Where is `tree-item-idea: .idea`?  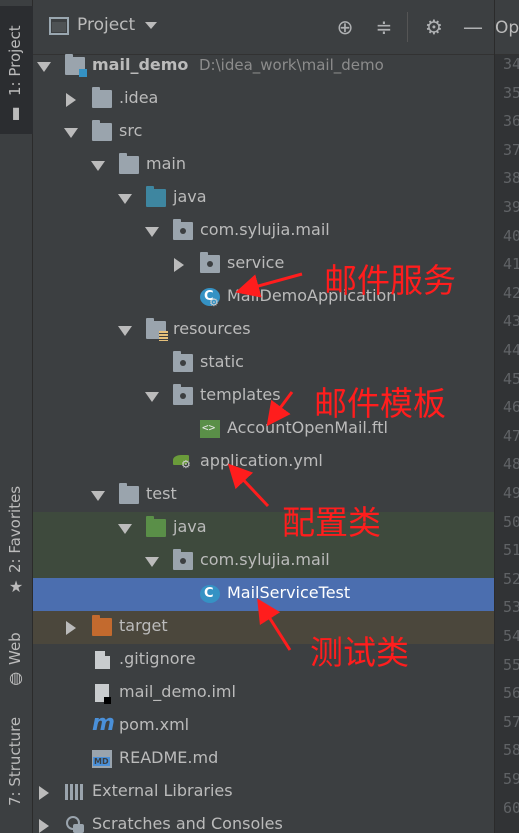
tree-item-idea: .idea is located at coordinates (263, 99).